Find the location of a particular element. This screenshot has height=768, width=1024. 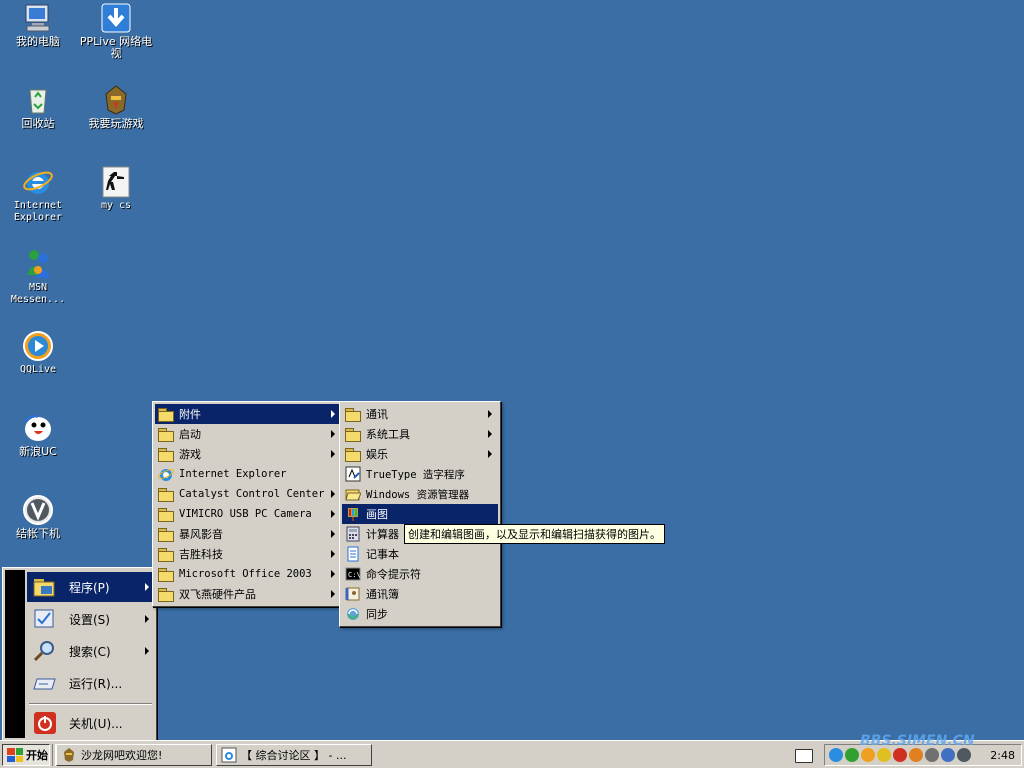

desktop-icon-label: 新浪UC is located at coordinates (38, 451).